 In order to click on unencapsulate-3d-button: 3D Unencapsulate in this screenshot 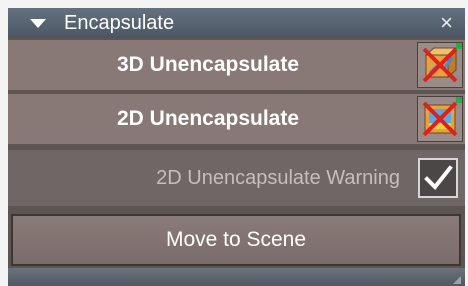, I will do `click(208, 65)`.